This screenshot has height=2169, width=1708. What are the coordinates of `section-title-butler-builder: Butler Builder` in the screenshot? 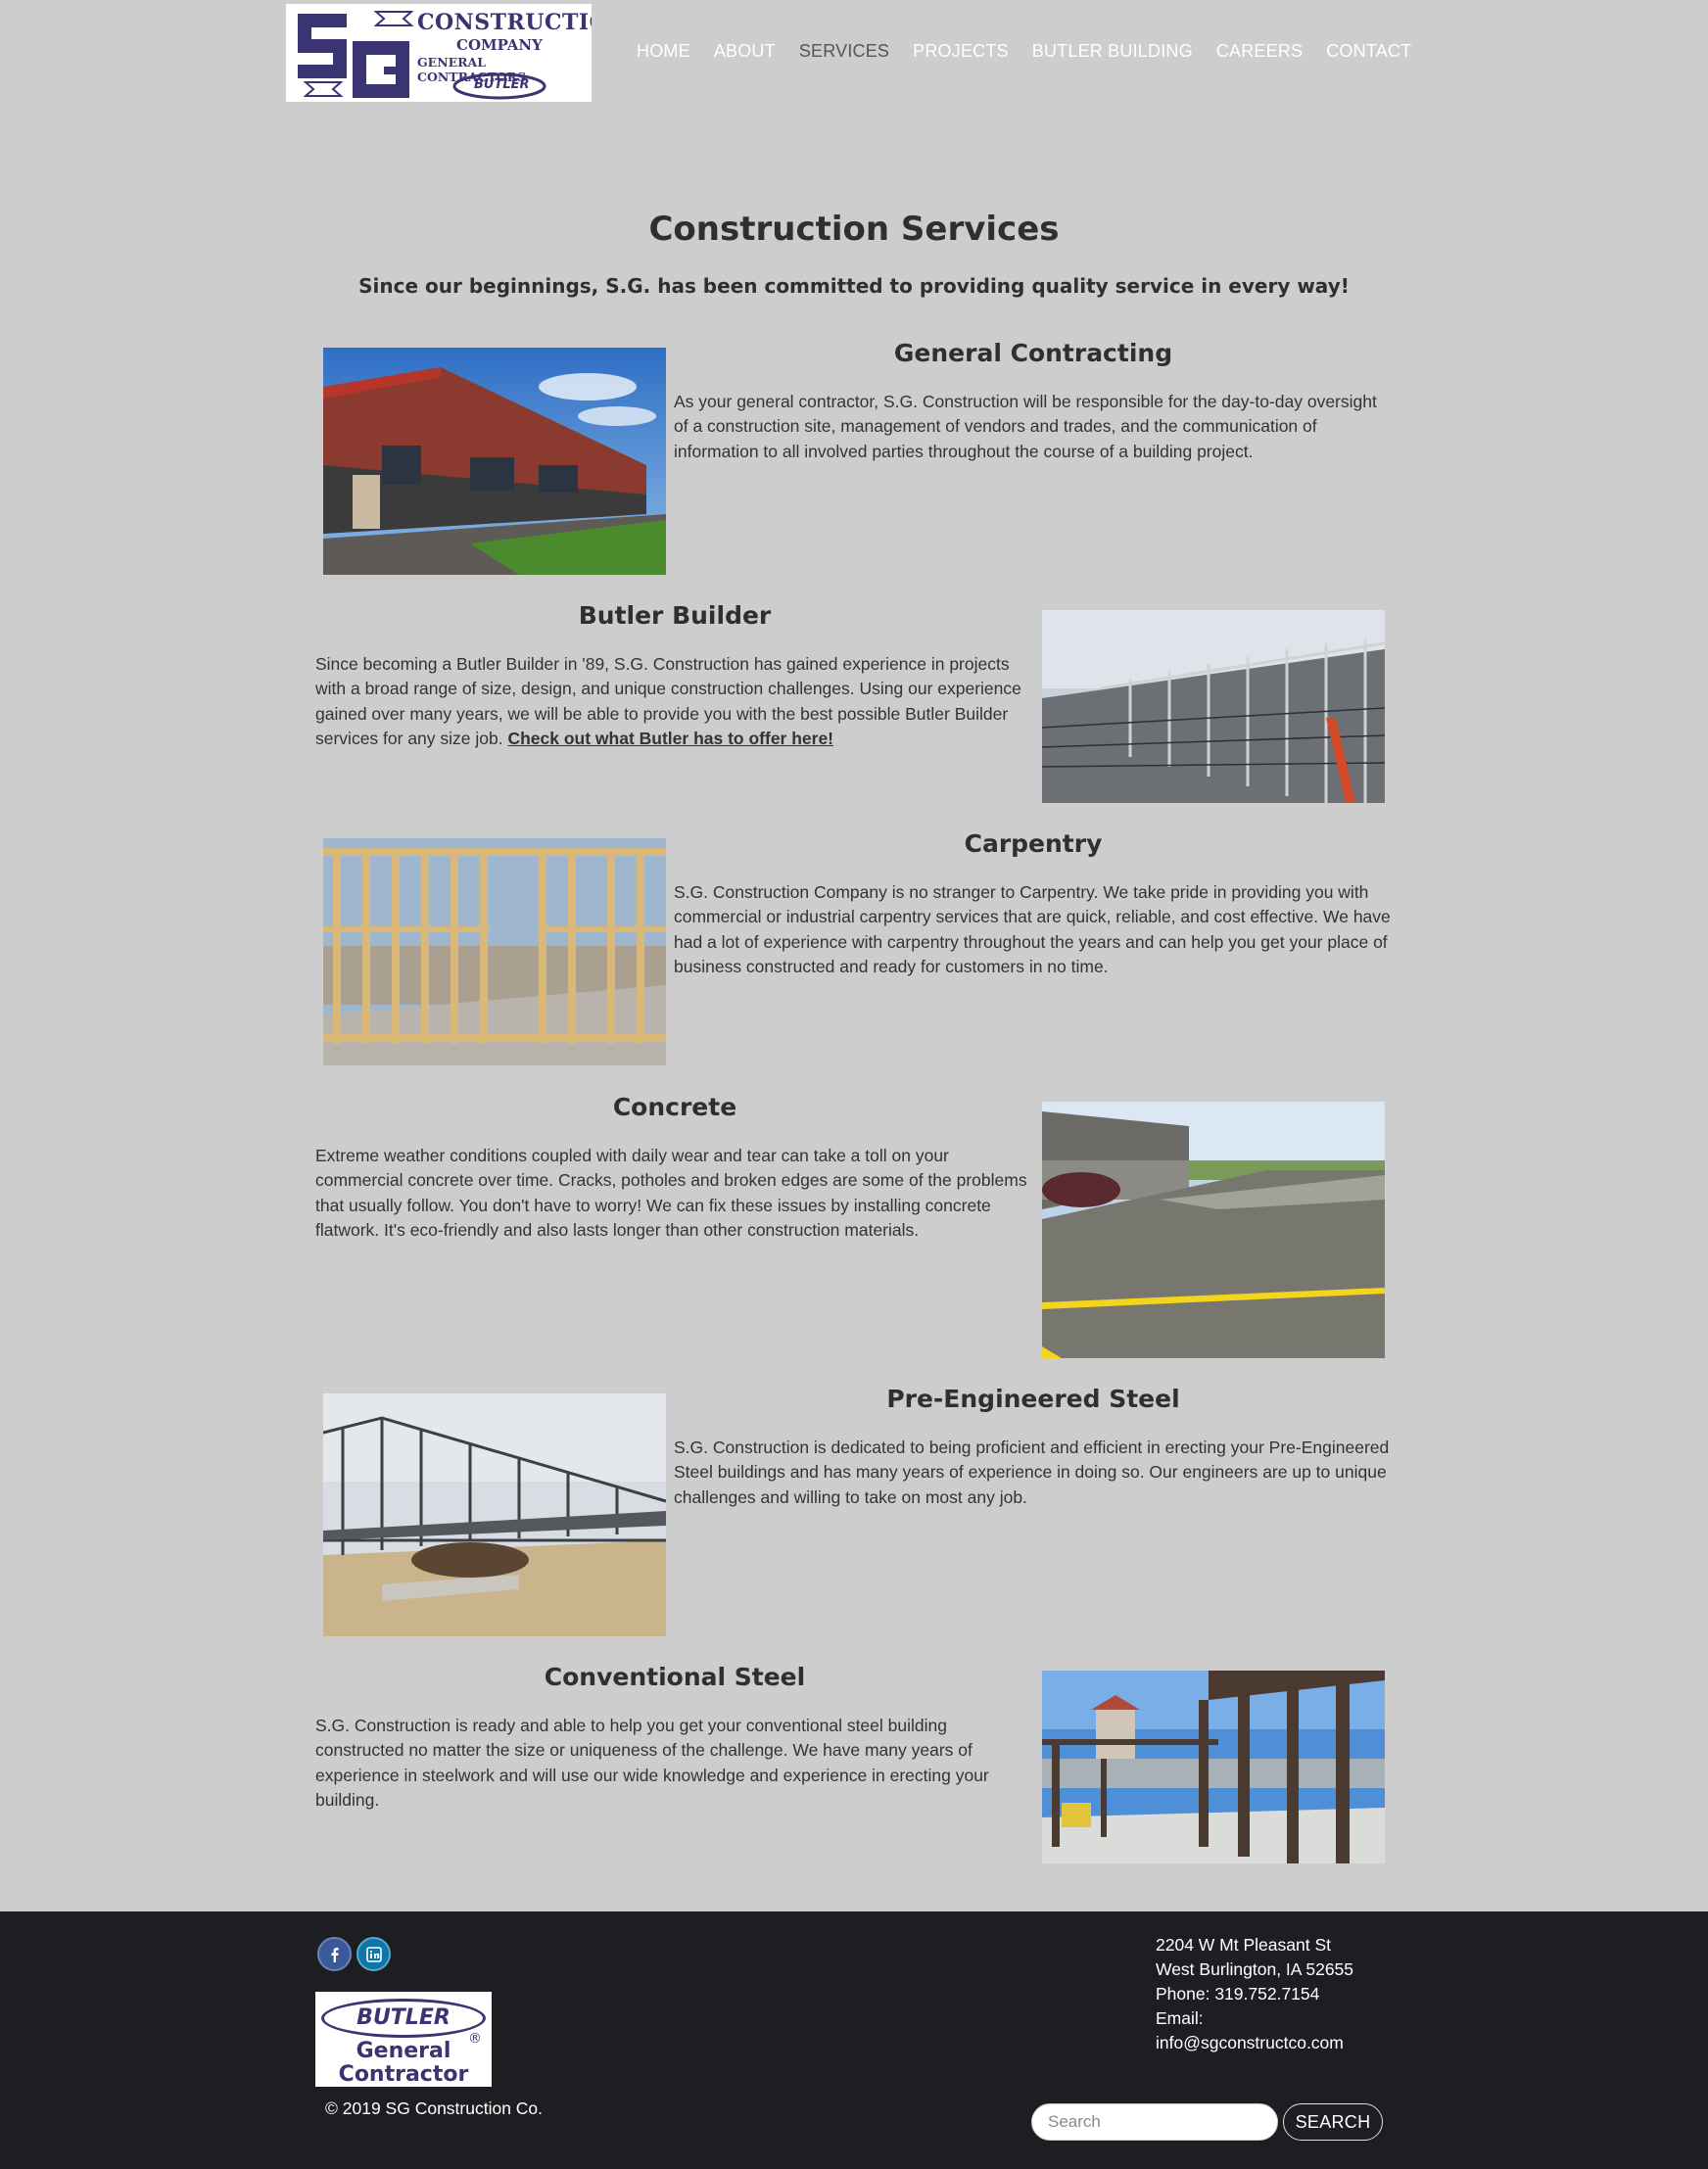 It's located at (675, 615).